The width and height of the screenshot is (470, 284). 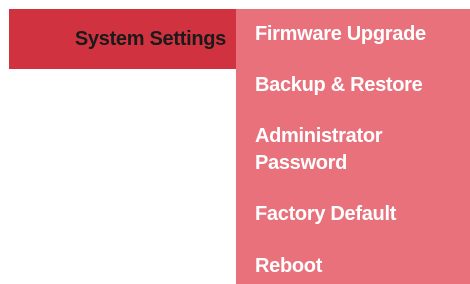 What do you see at coordinates (340, 34) in the screenshot?
I see `submenu-item-firmware-upgrade: Firmware Upgrade` at bounding box center [340, 34].